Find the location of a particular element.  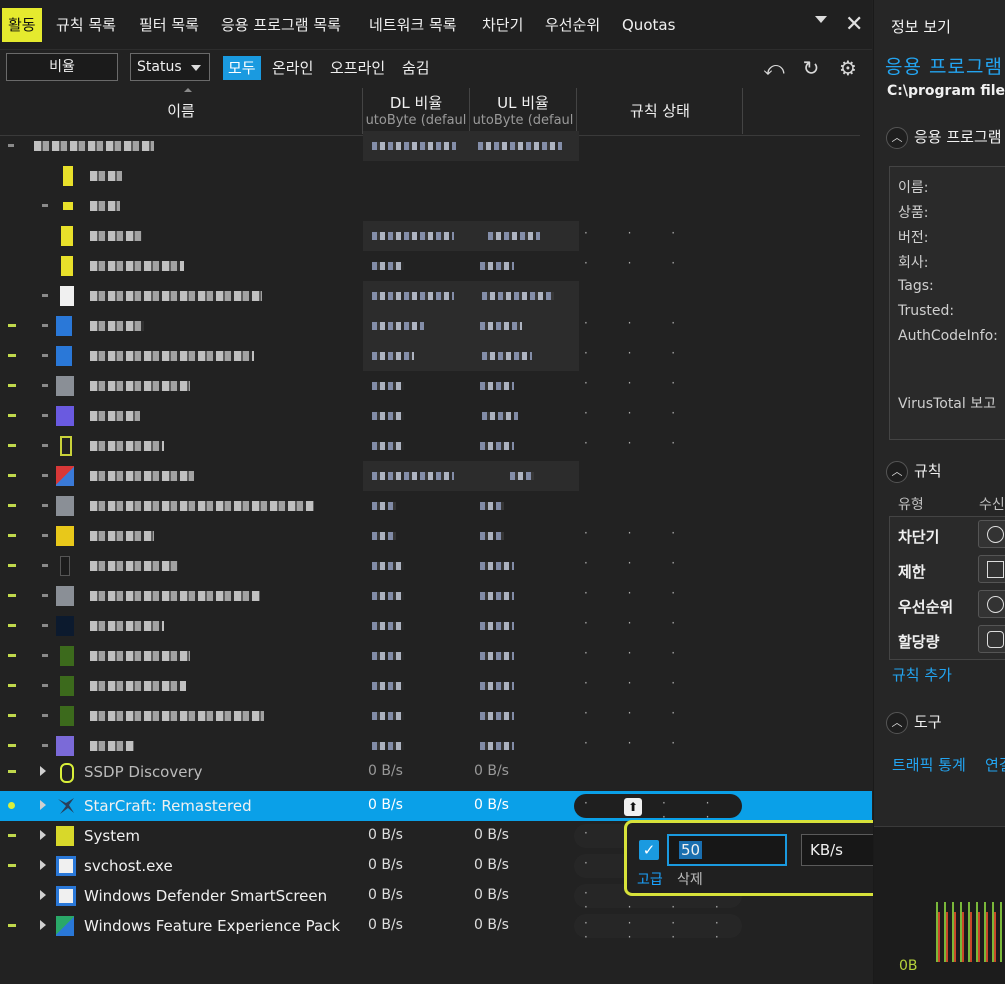

tab-network-list: 네트워크 목록 is located at coordinates (413, 25).